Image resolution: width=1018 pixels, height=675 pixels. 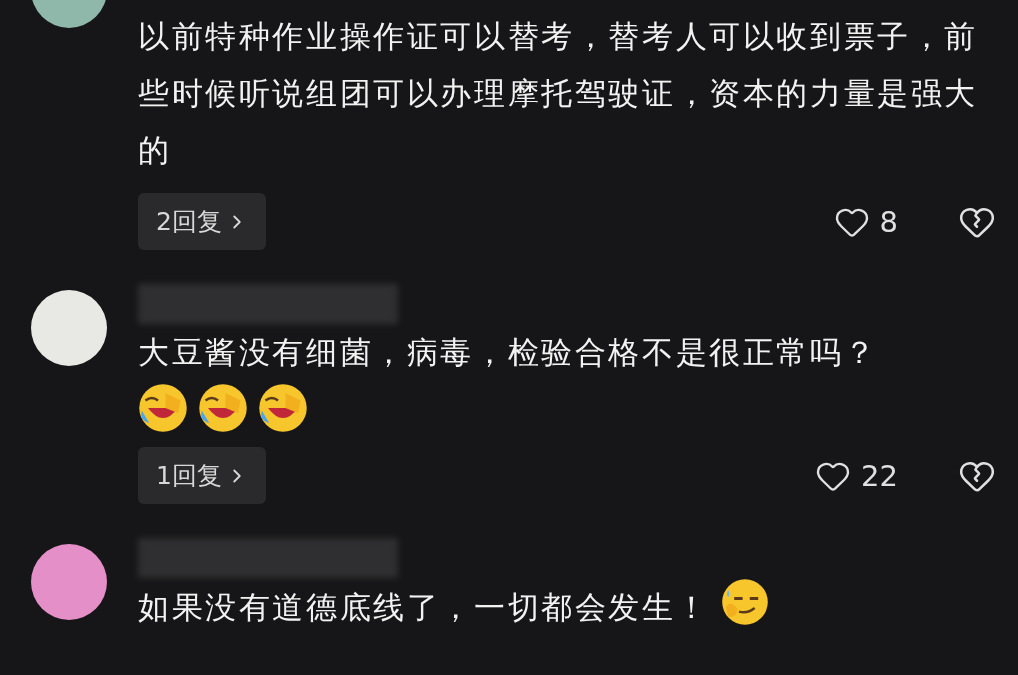 What do you see at coordinates (856, 475) in the screenshot?
I see `like-button: 22` at bounding box center [856, 475].